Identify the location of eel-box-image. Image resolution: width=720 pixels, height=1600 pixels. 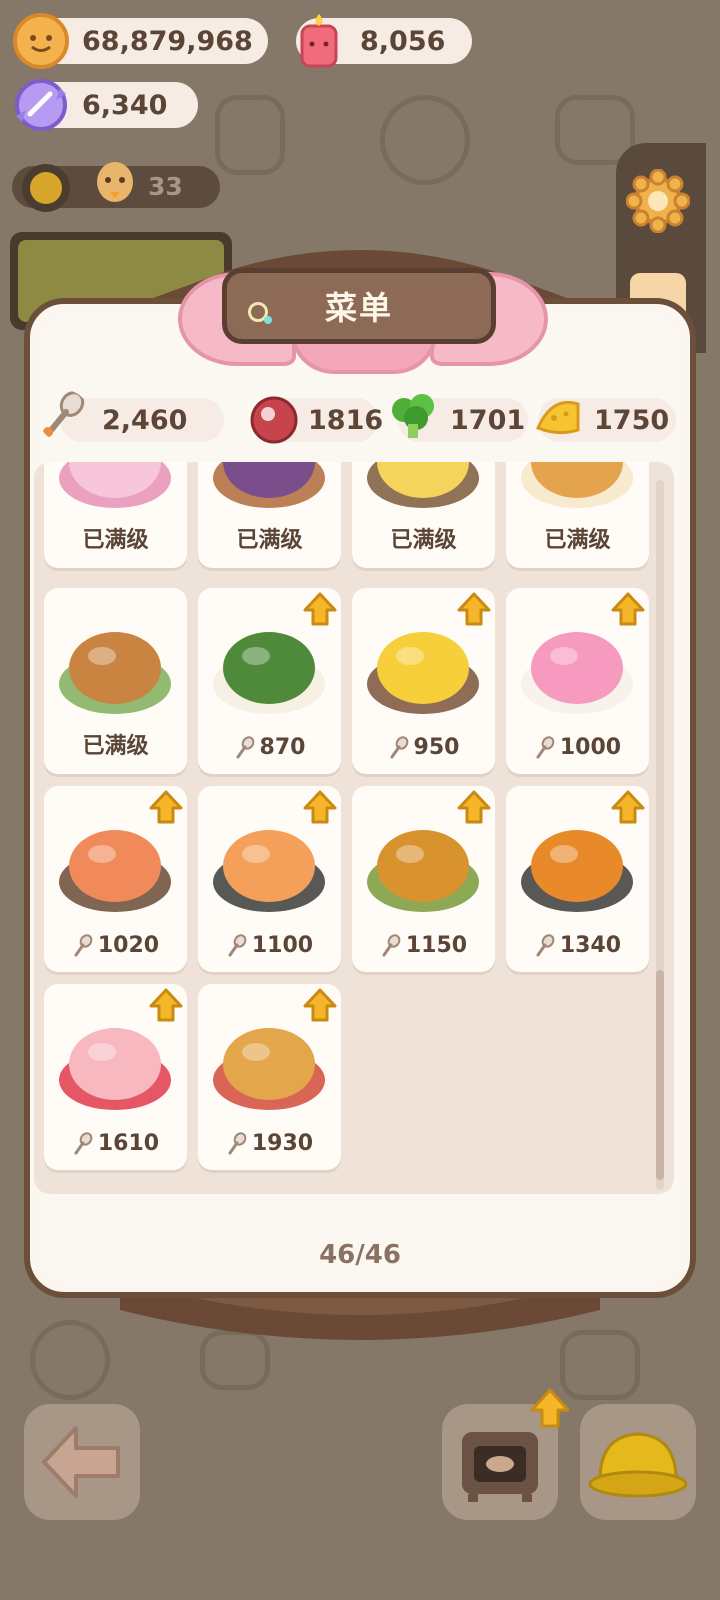
(269, 485).